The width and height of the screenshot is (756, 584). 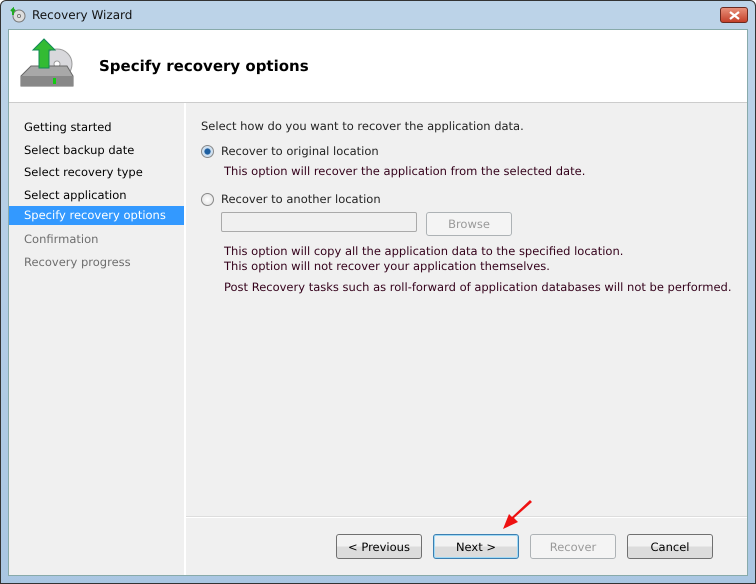 I want to click on close-button, so click(x=734, y=15).